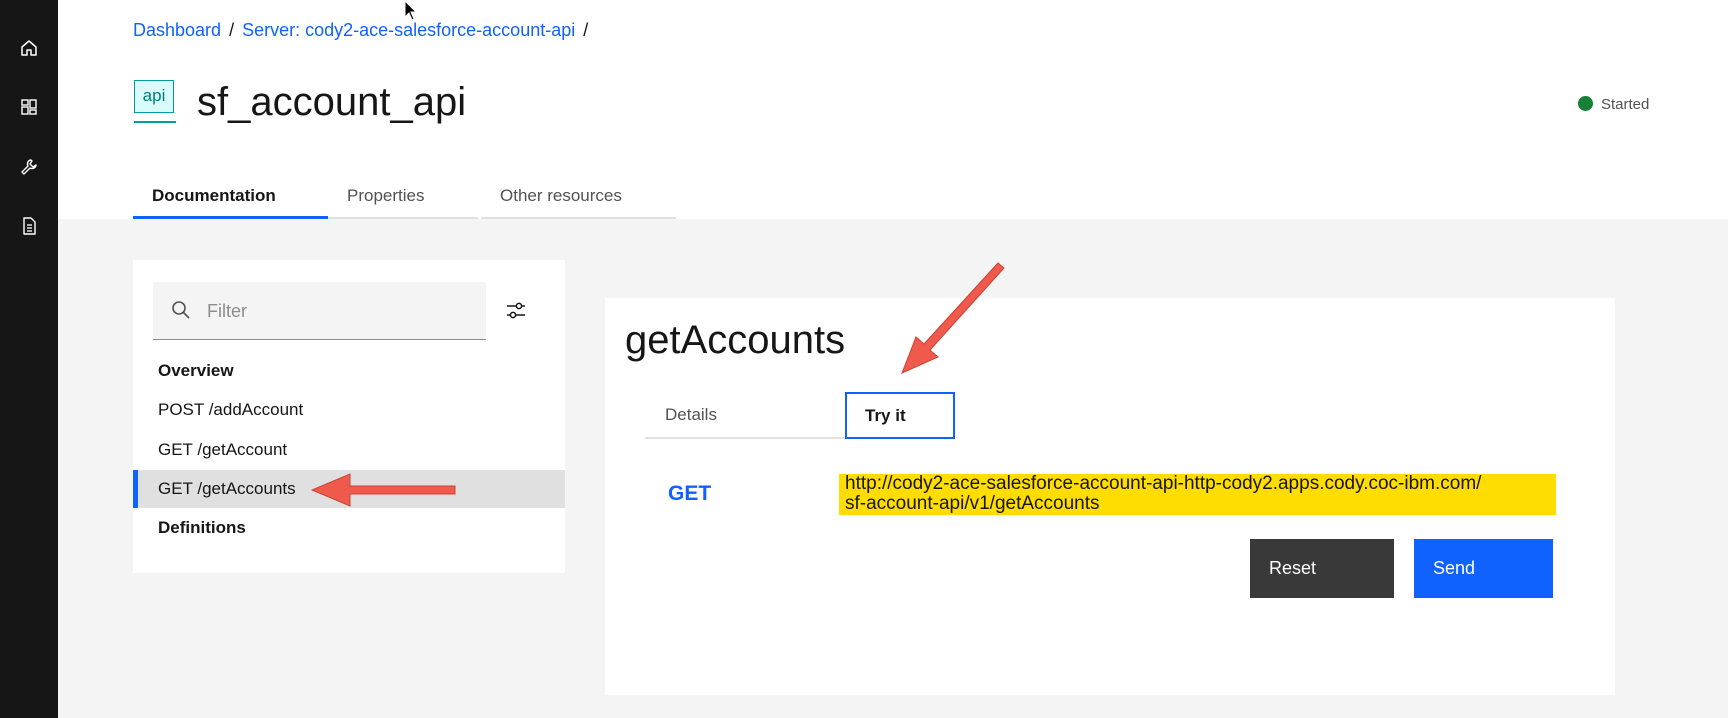 The width and height of the screenshot is (1728, 718). Describe the element at coordinates (1585, 103) in the screenshot. I see `status-dot-icon` at that location.